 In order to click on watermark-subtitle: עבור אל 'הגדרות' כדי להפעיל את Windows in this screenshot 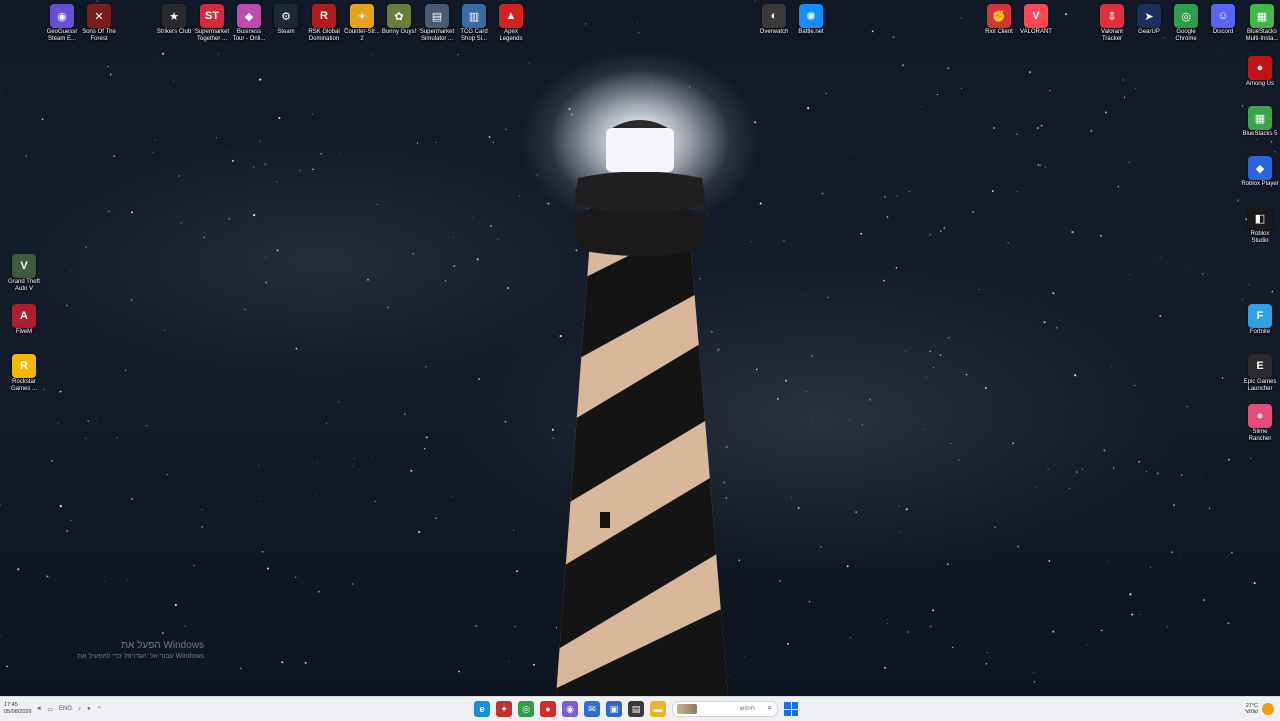, I will do `click(133, 656)`.